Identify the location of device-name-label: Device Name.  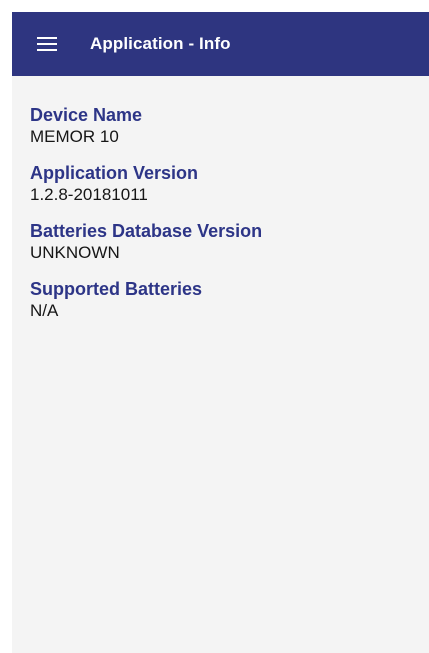
(86, 115).